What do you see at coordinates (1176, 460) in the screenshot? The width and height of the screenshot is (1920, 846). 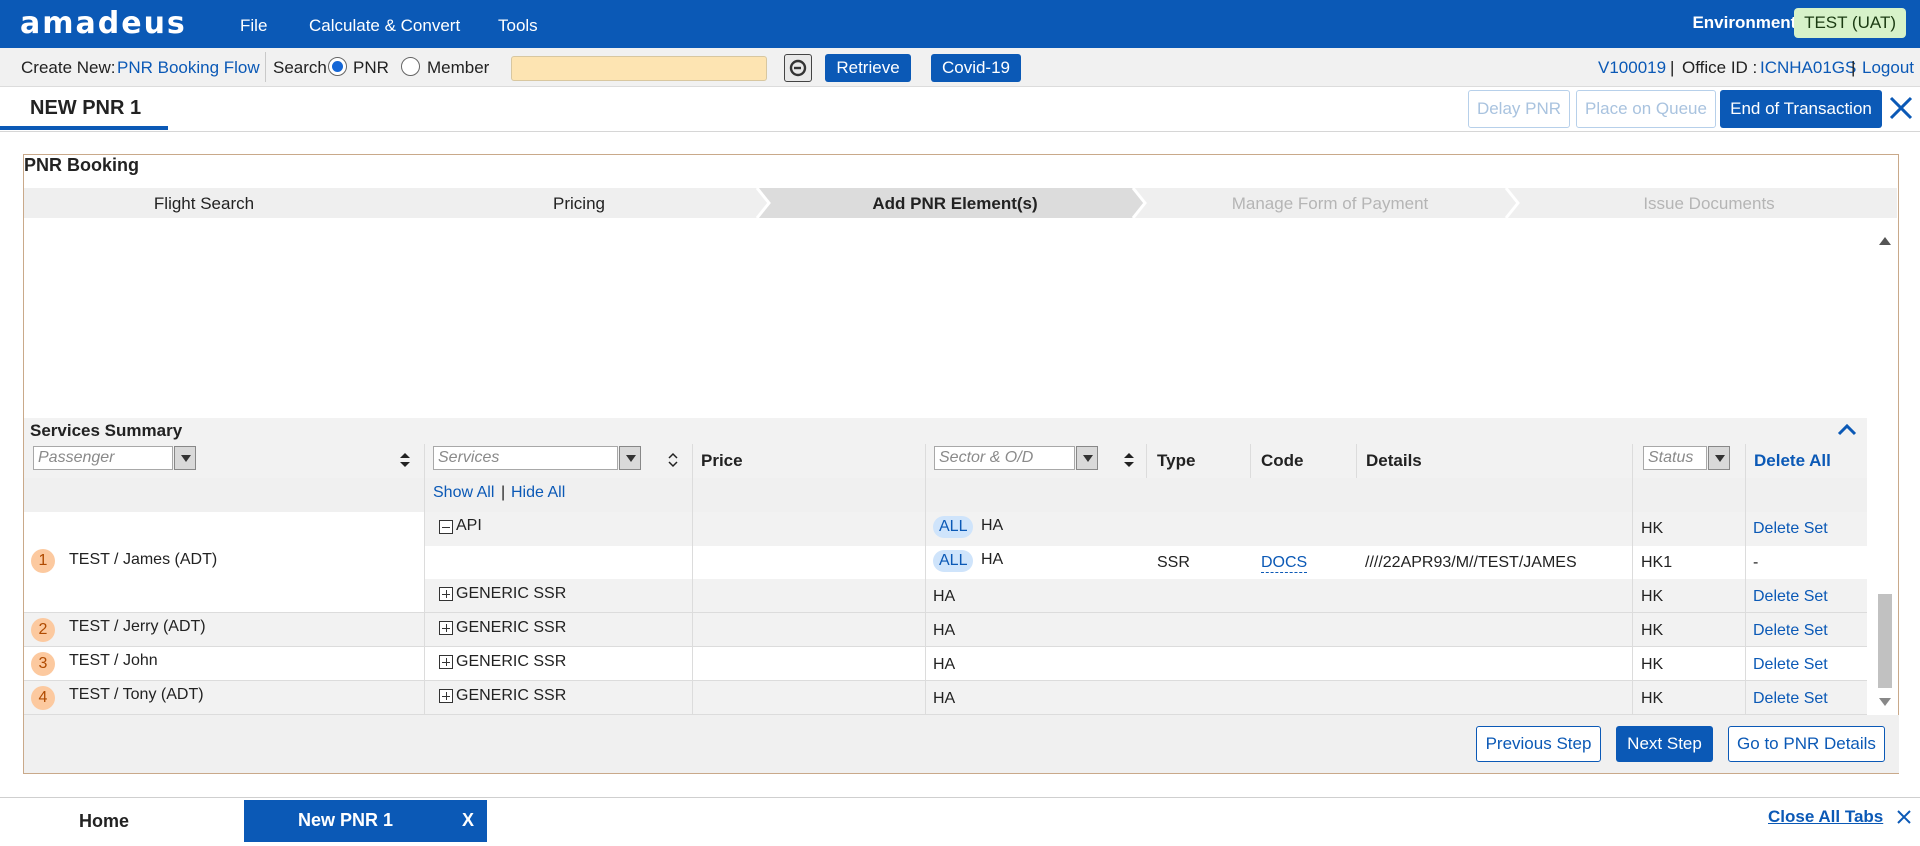 I see `type-header: Type` at bounding box center [1176, 460].